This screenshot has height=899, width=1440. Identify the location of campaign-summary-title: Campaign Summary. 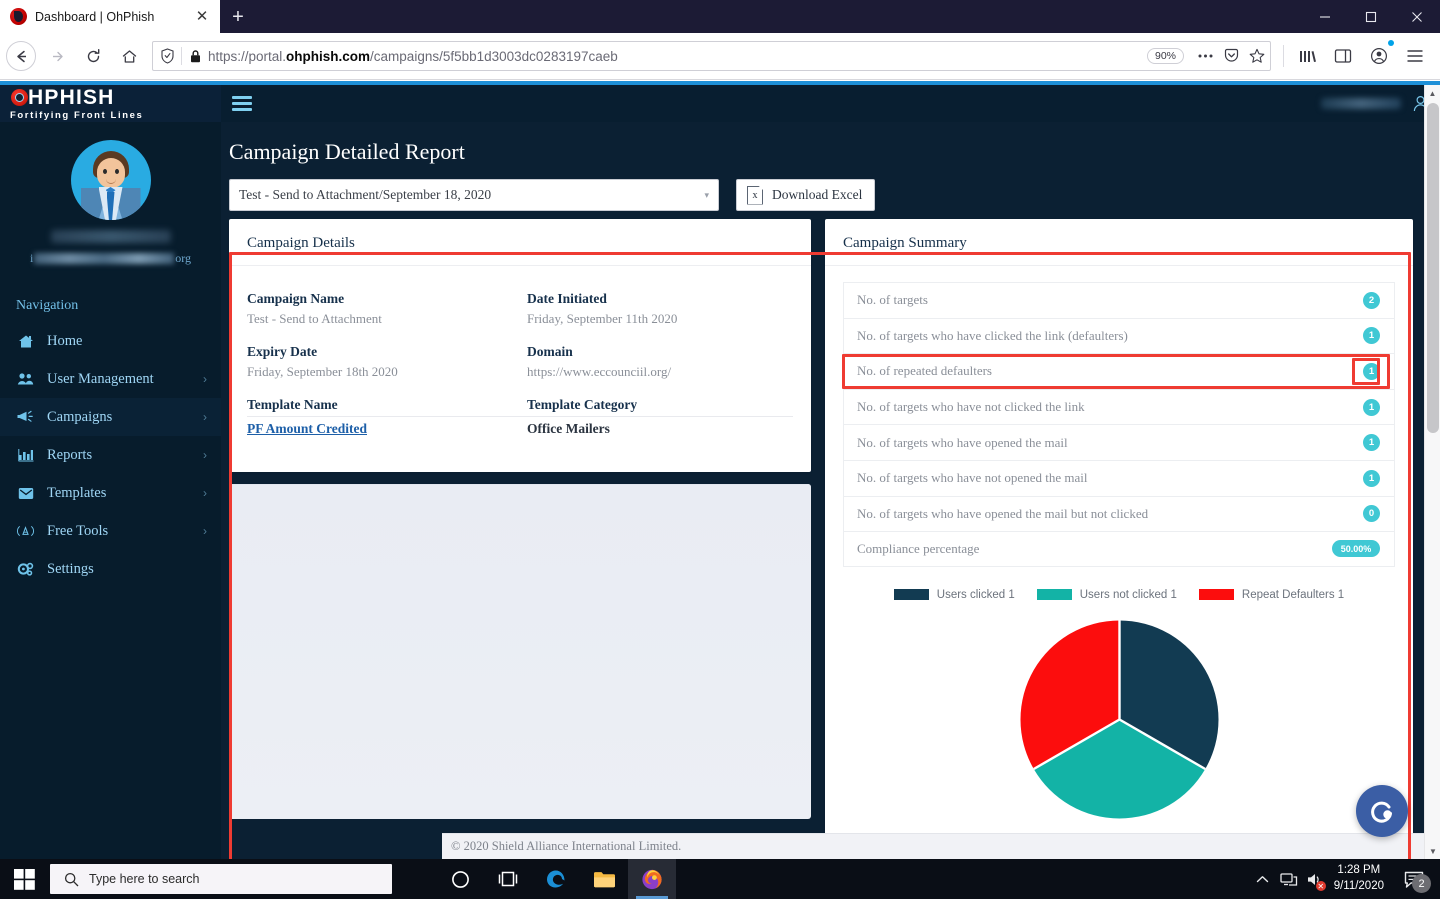
(905, 243).